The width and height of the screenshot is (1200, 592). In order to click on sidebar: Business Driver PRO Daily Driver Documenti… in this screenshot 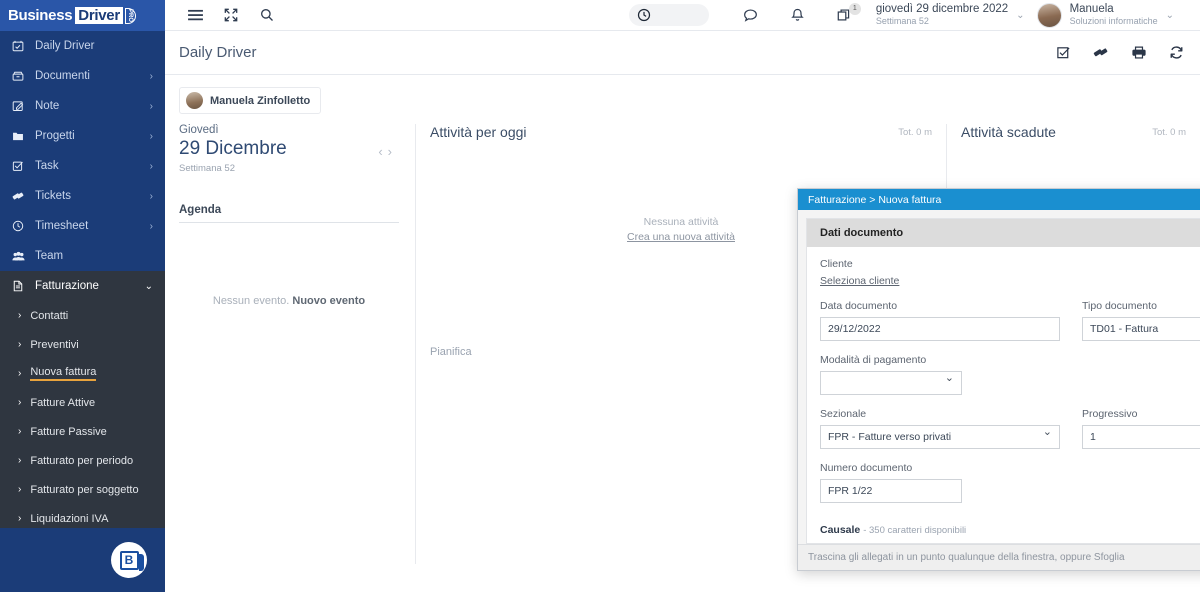, I will do `click(82, 296)`.